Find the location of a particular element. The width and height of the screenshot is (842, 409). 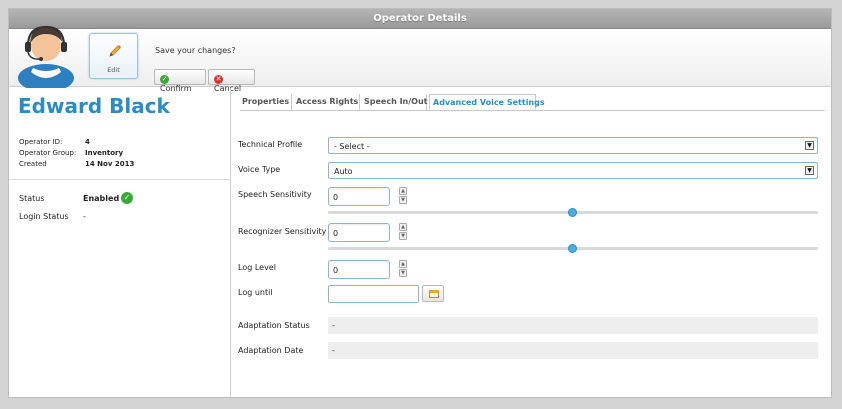

edit-button: Edit is located at coordinates (113, 56).